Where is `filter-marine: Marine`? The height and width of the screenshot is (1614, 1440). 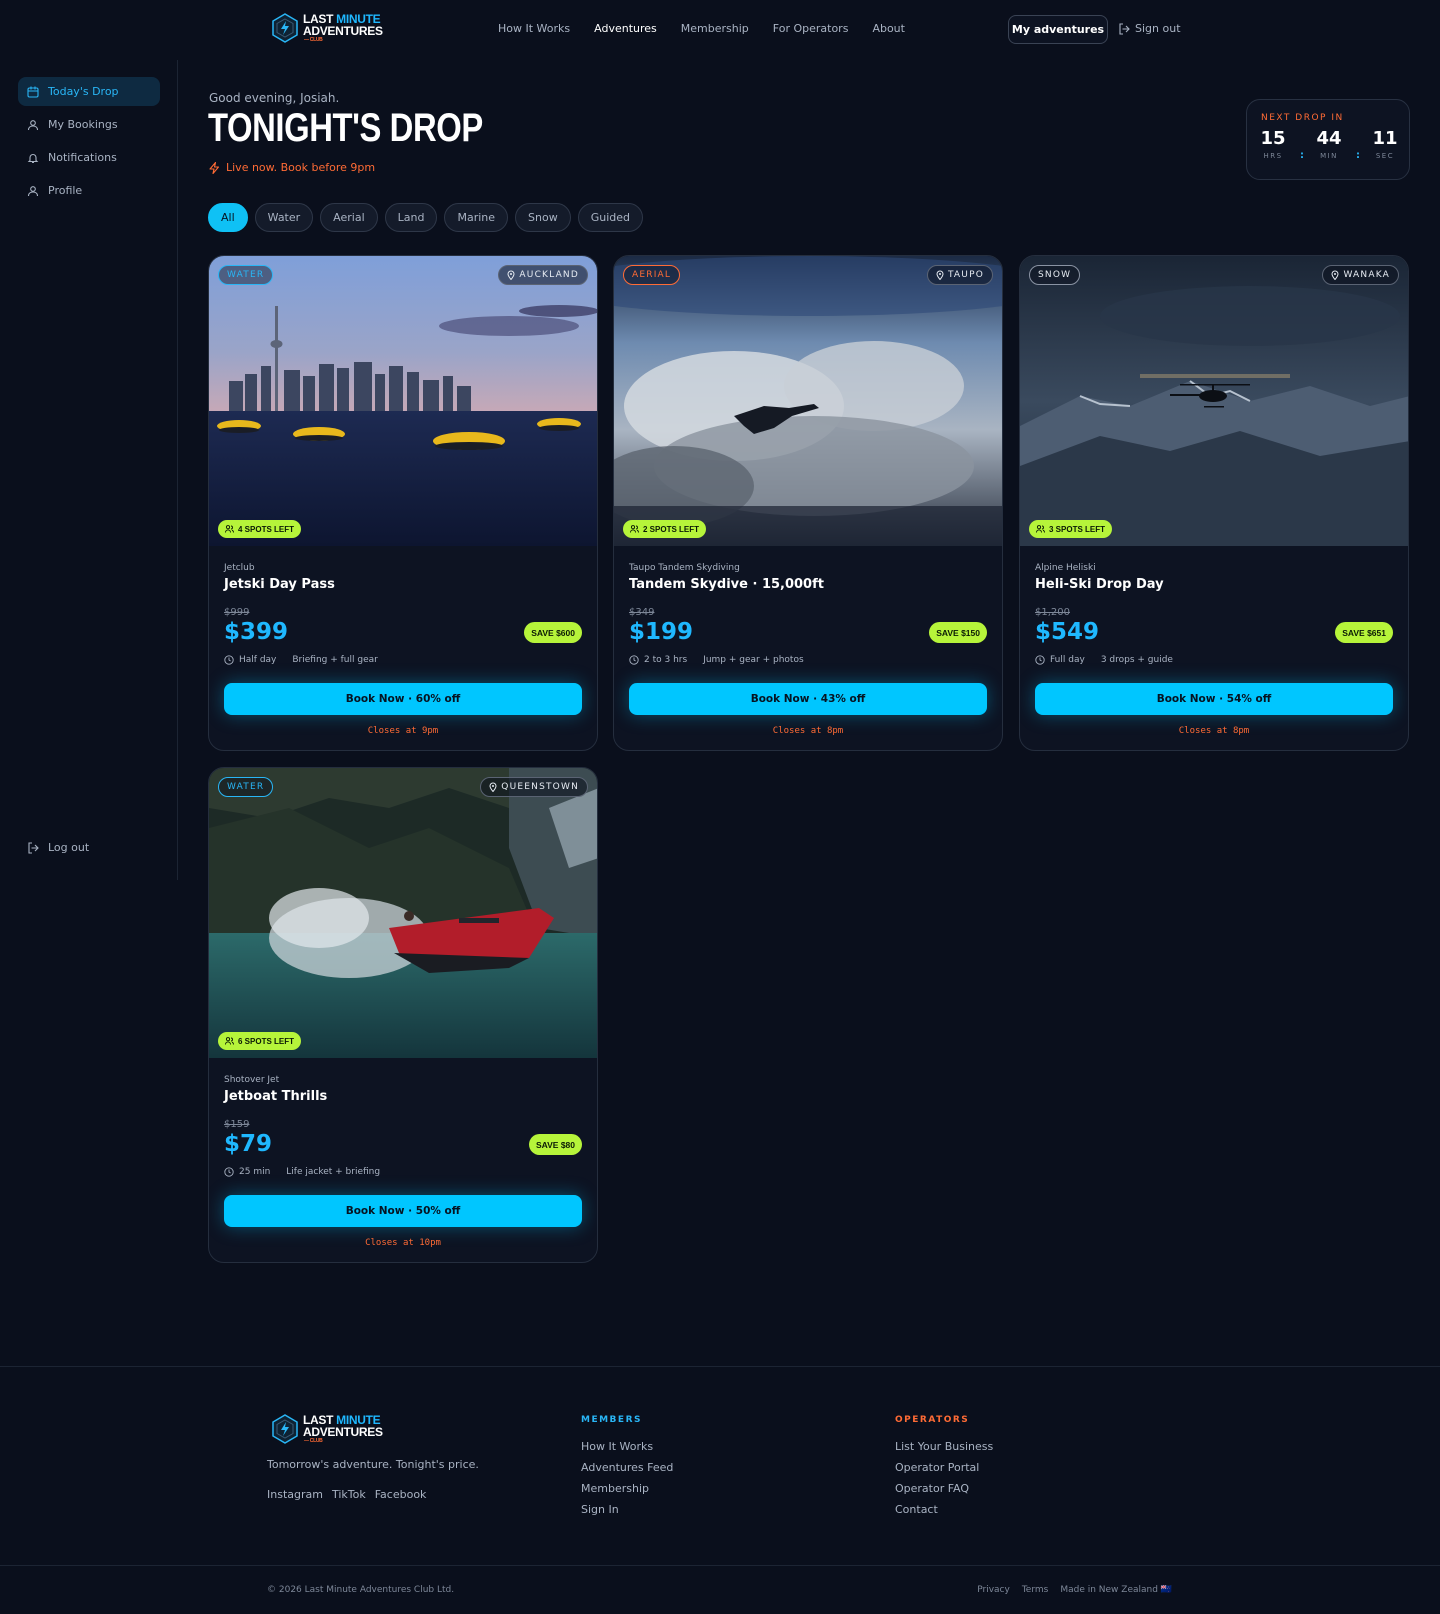
filter-marine: Marine is located at coordinates (476, 217).